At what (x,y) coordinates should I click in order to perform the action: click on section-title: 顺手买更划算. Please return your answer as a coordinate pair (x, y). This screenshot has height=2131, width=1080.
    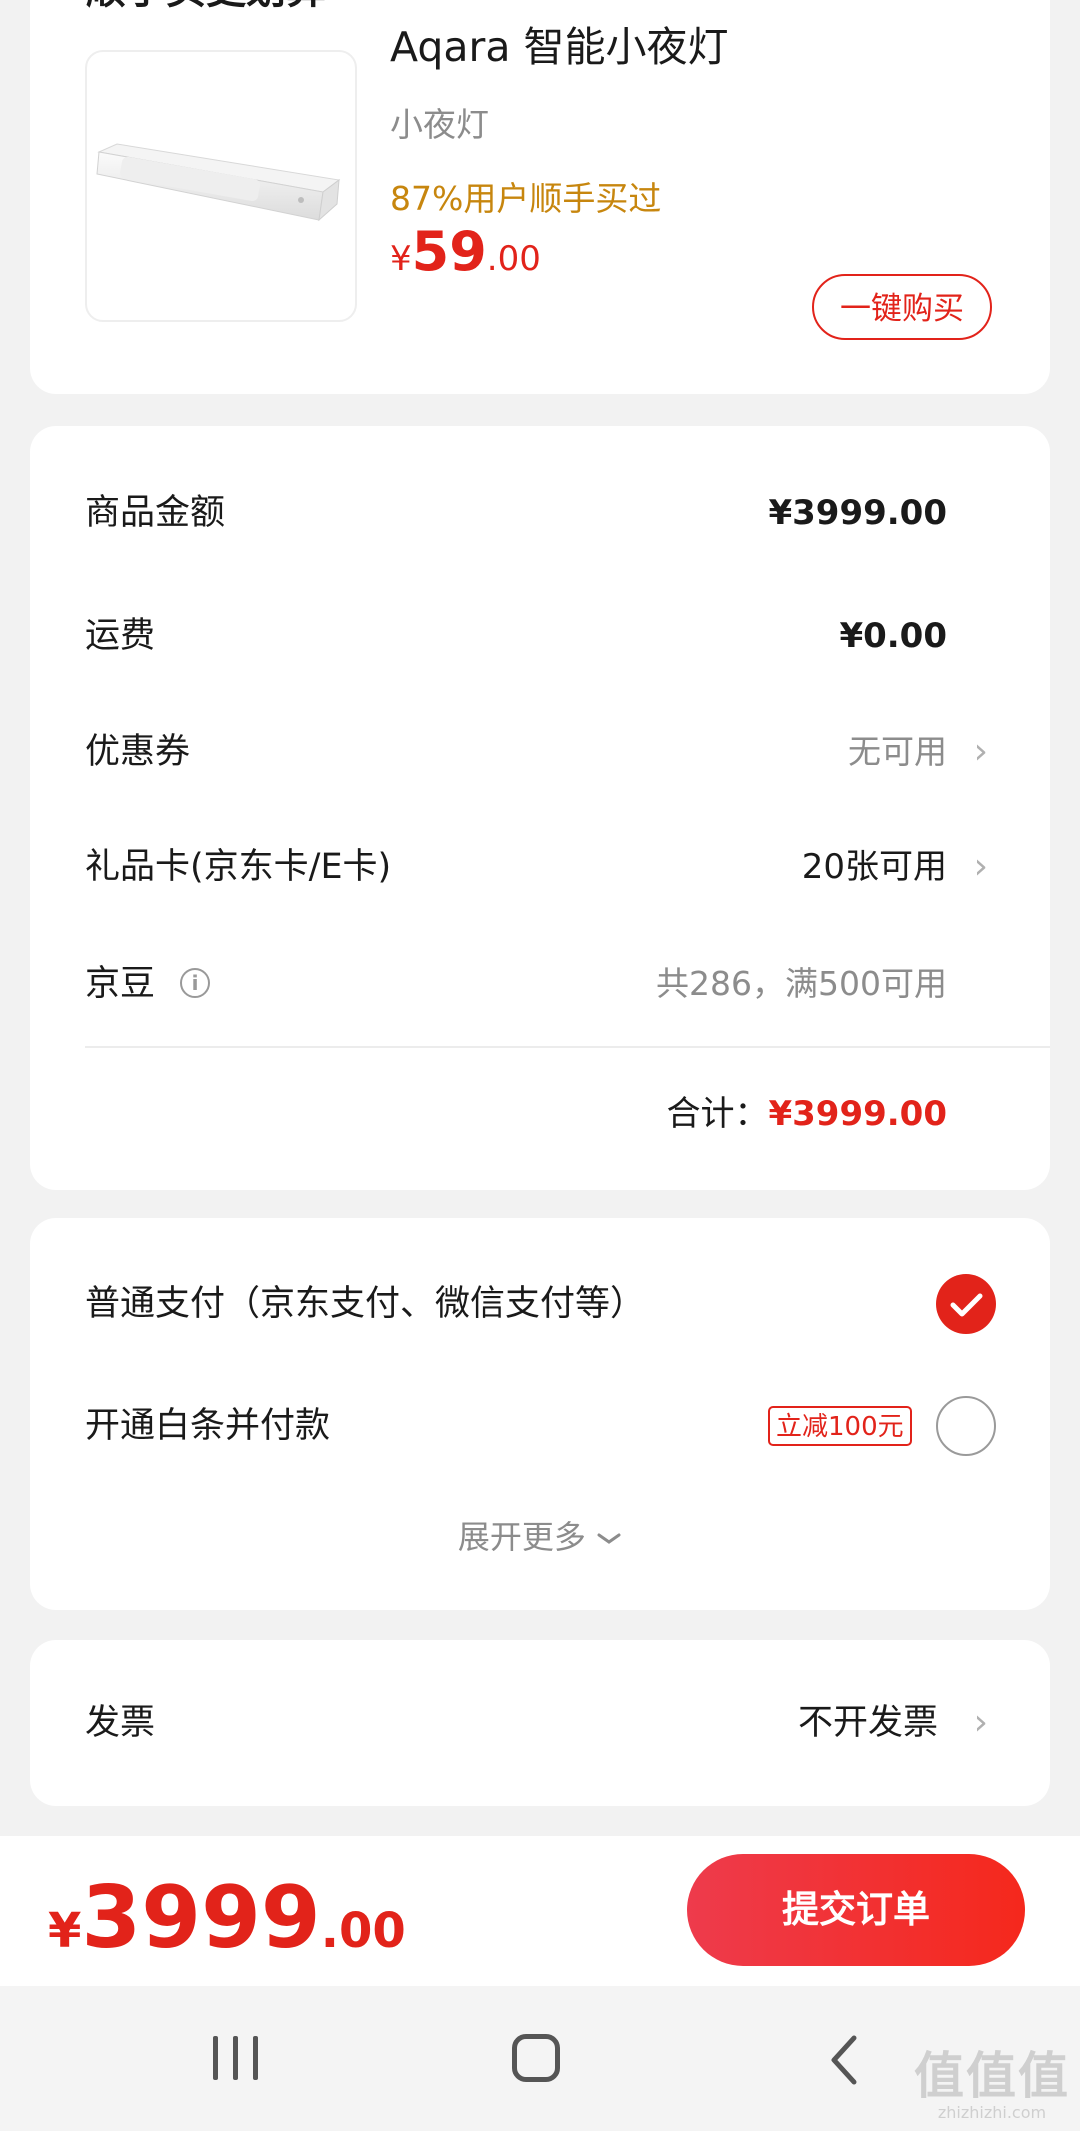
    Looking at the image, I should click on (206, 5).